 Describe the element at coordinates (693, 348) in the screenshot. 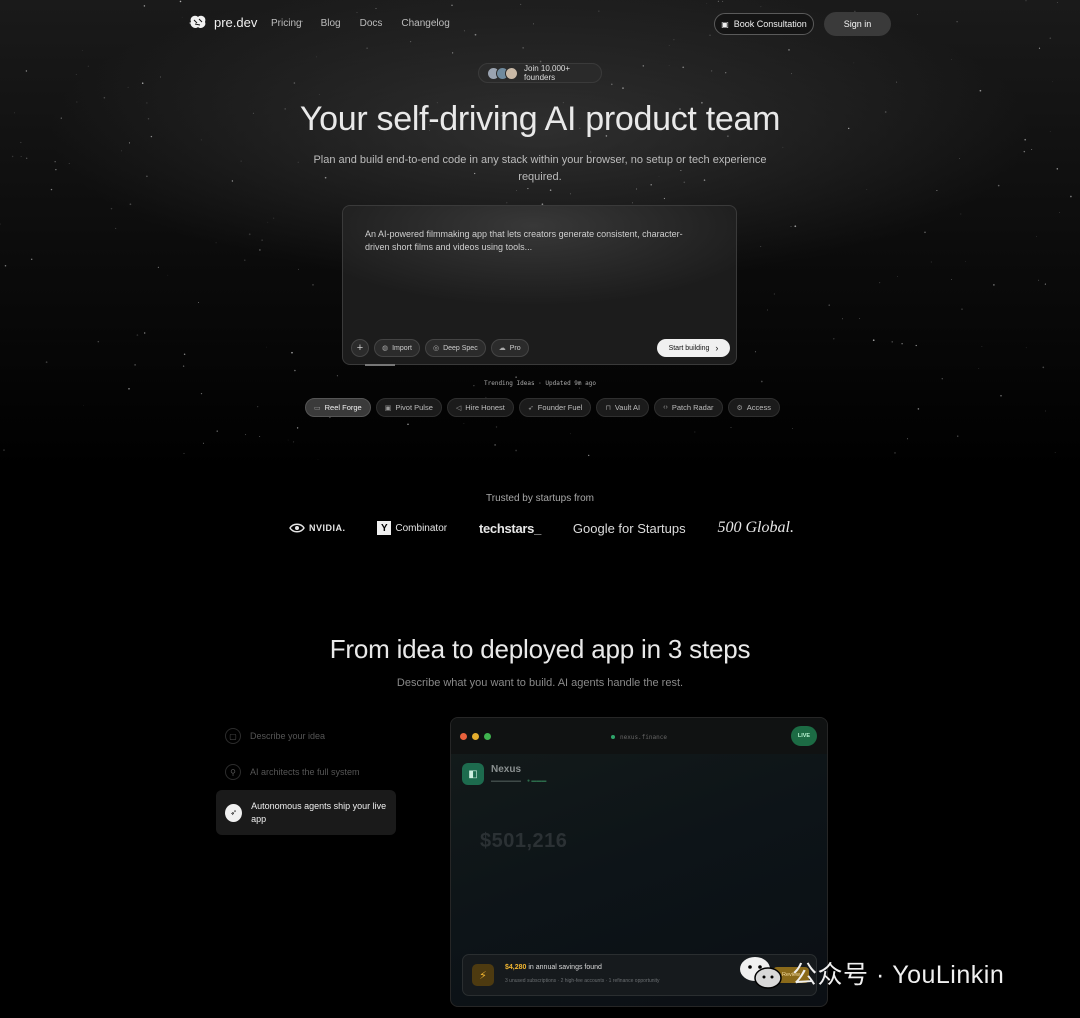

I see `start-building-button: Start building ›` at that location.